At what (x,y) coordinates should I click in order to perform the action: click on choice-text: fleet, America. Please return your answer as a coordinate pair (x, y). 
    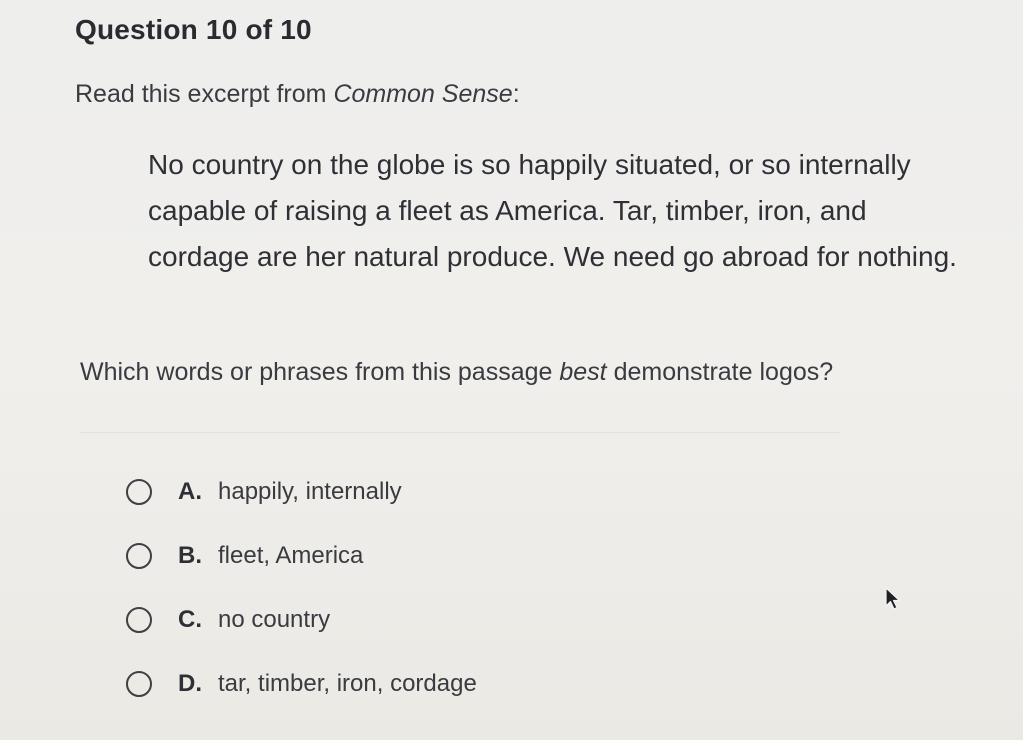
    Looking at the image, I should click on (291, 555).